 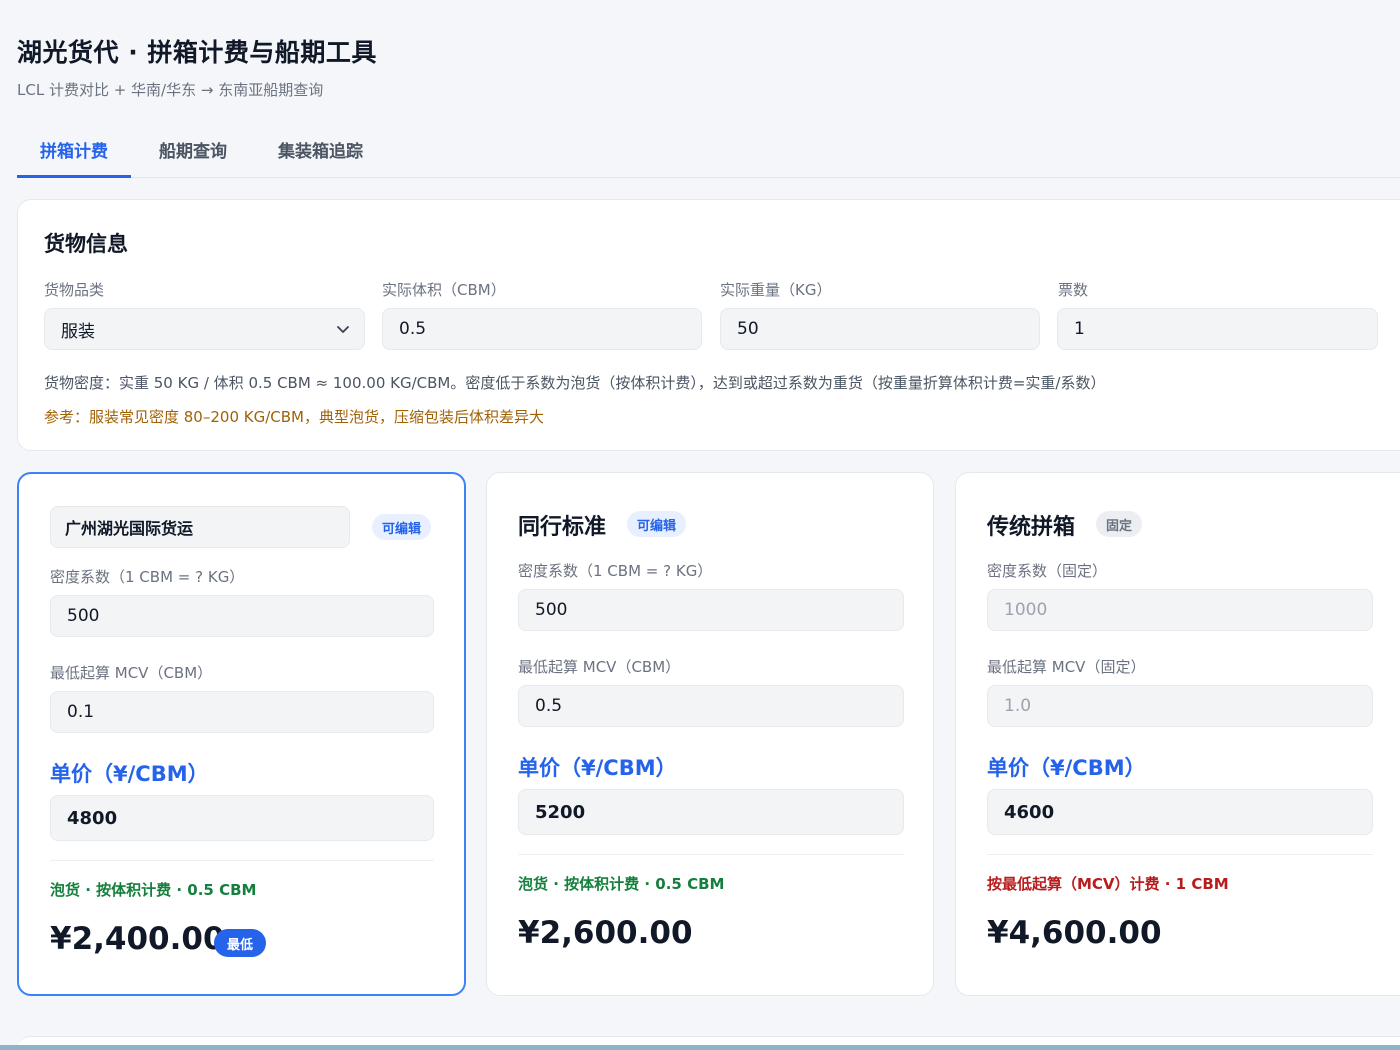 I want to click on calc-method-note: 按最低起算（MCV）计费 · 1 CBM, so click(x=1108, y=884).